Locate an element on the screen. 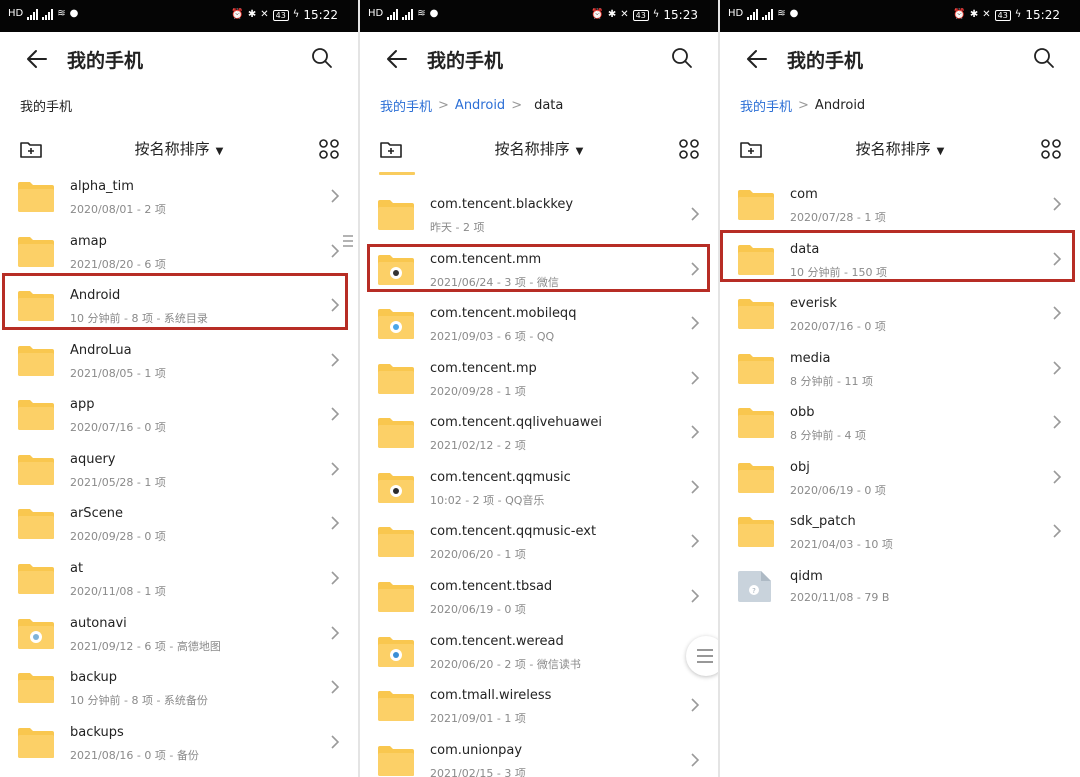  item-name: com.tencent.mp is located at coordinates (483, 368).